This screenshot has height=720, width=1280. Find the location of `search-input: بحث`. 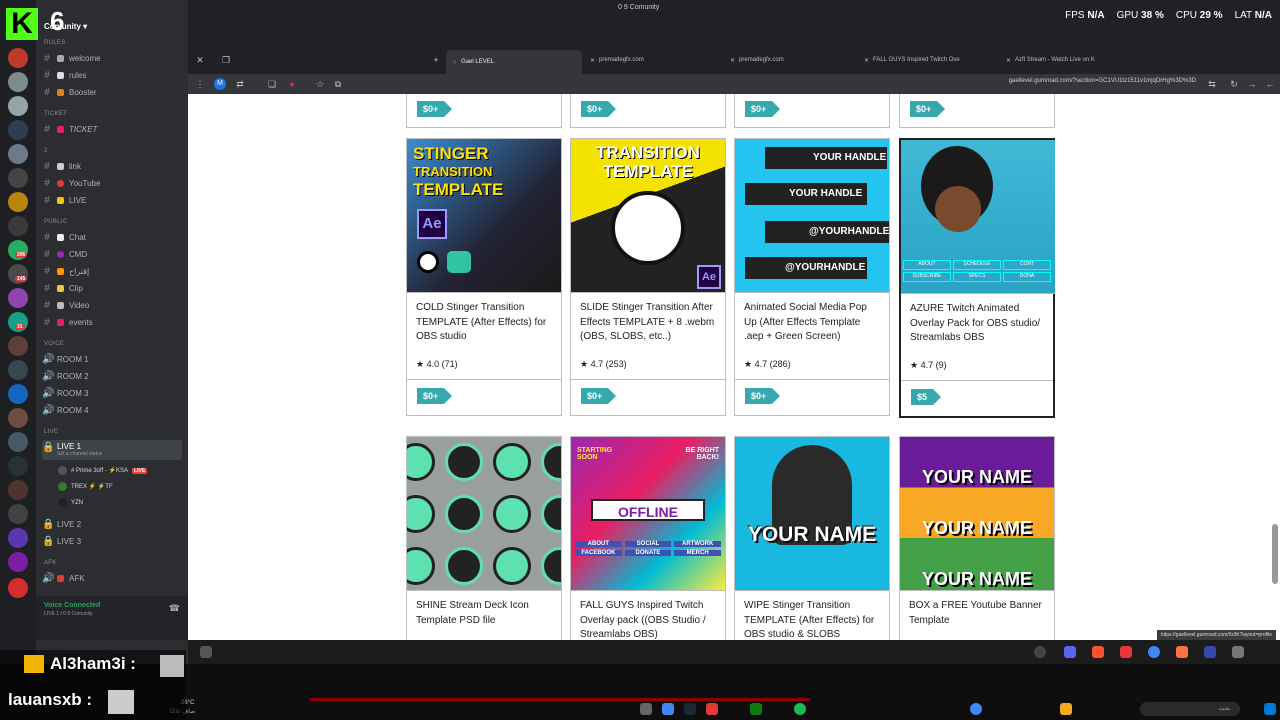

search-input: بحث is located at coordinates (1190, 709).